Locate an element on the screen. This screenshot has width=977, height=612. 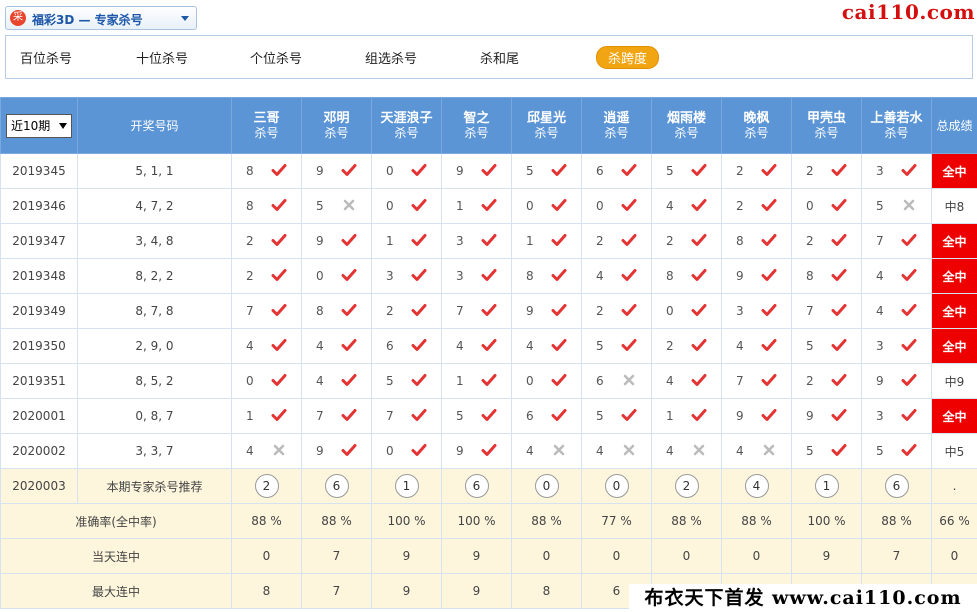
lottery-game-dropdown: 采 福彩3D — 专家杀号 is located at coordinates (101, 18).